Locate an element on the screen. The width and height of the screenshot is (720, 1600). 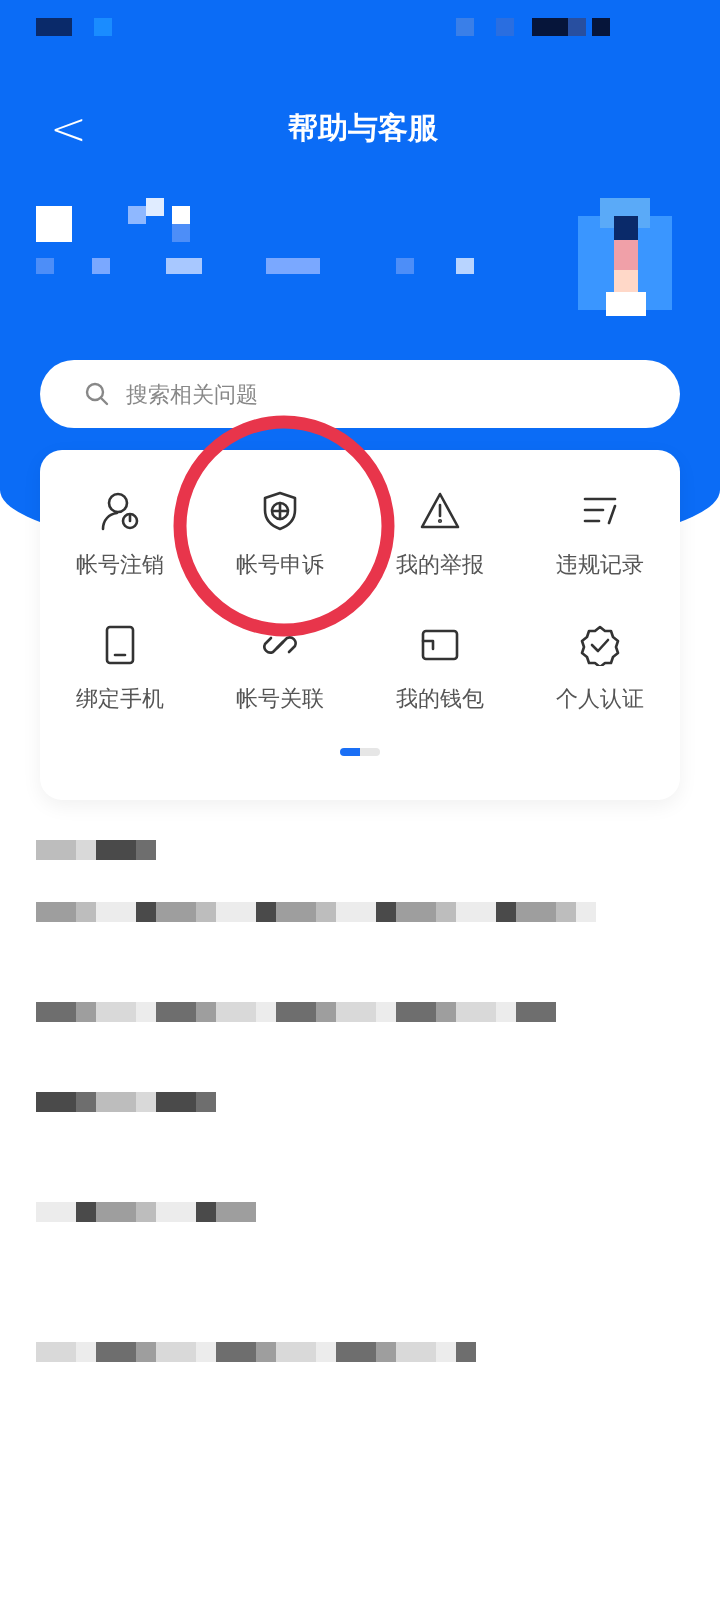
service-label: 我的钱包 is located at coordinates (440, 699).